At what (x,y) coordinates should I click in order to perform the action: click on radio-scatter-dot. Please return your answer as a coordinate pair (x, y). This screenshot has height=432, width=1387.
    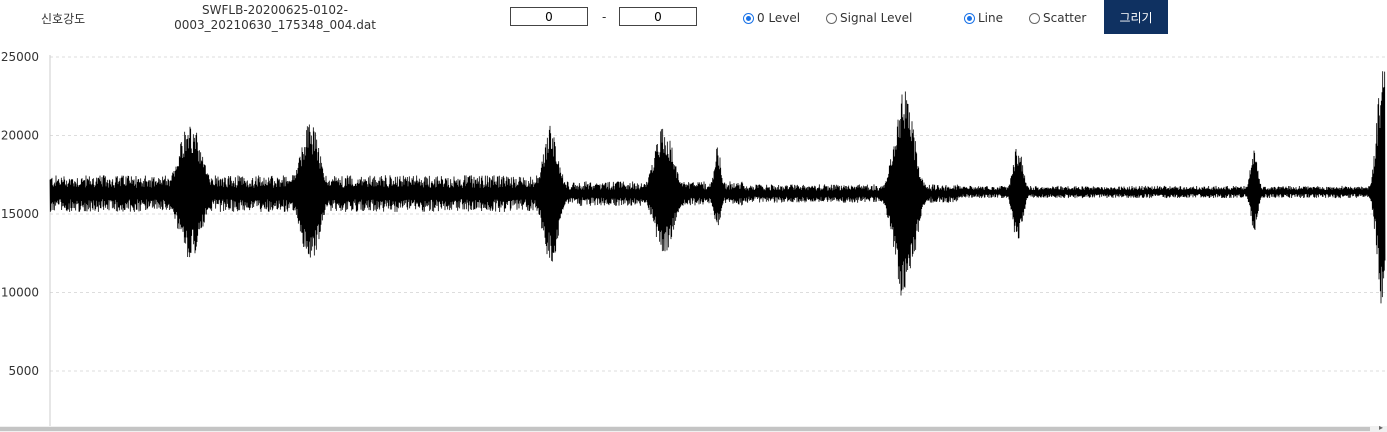
    Looking at the image, I should click on (1034, 18).